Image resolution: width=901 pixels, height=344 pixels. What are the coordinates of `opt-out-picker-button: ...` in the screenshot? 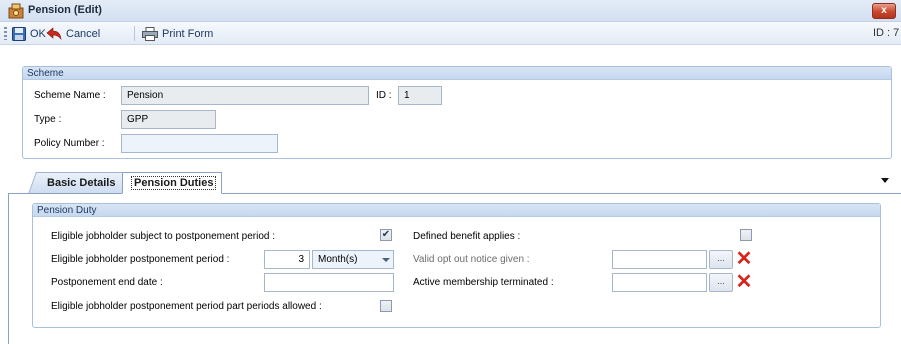 It's located at (721, 259).